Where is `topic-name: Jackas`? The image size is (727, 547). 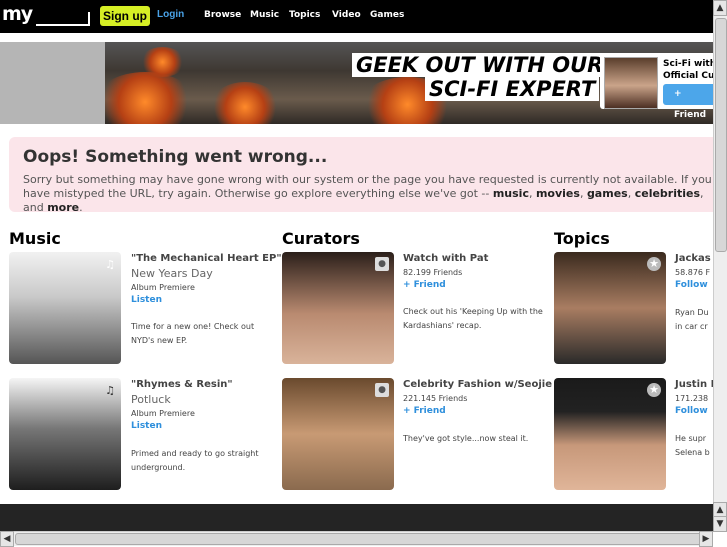
topic-name: Jackas is located at coordinates (693, 258).